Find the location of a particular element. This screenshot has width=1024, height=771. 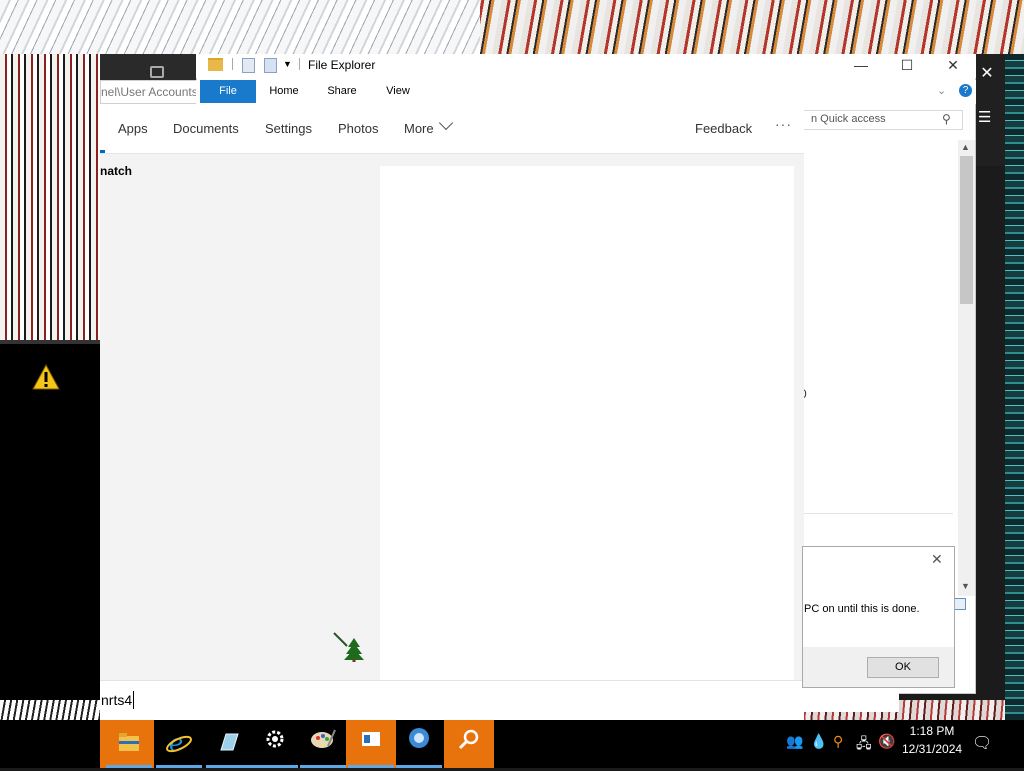

internet-explorer-icon: e is located at coordinates (179, 743).